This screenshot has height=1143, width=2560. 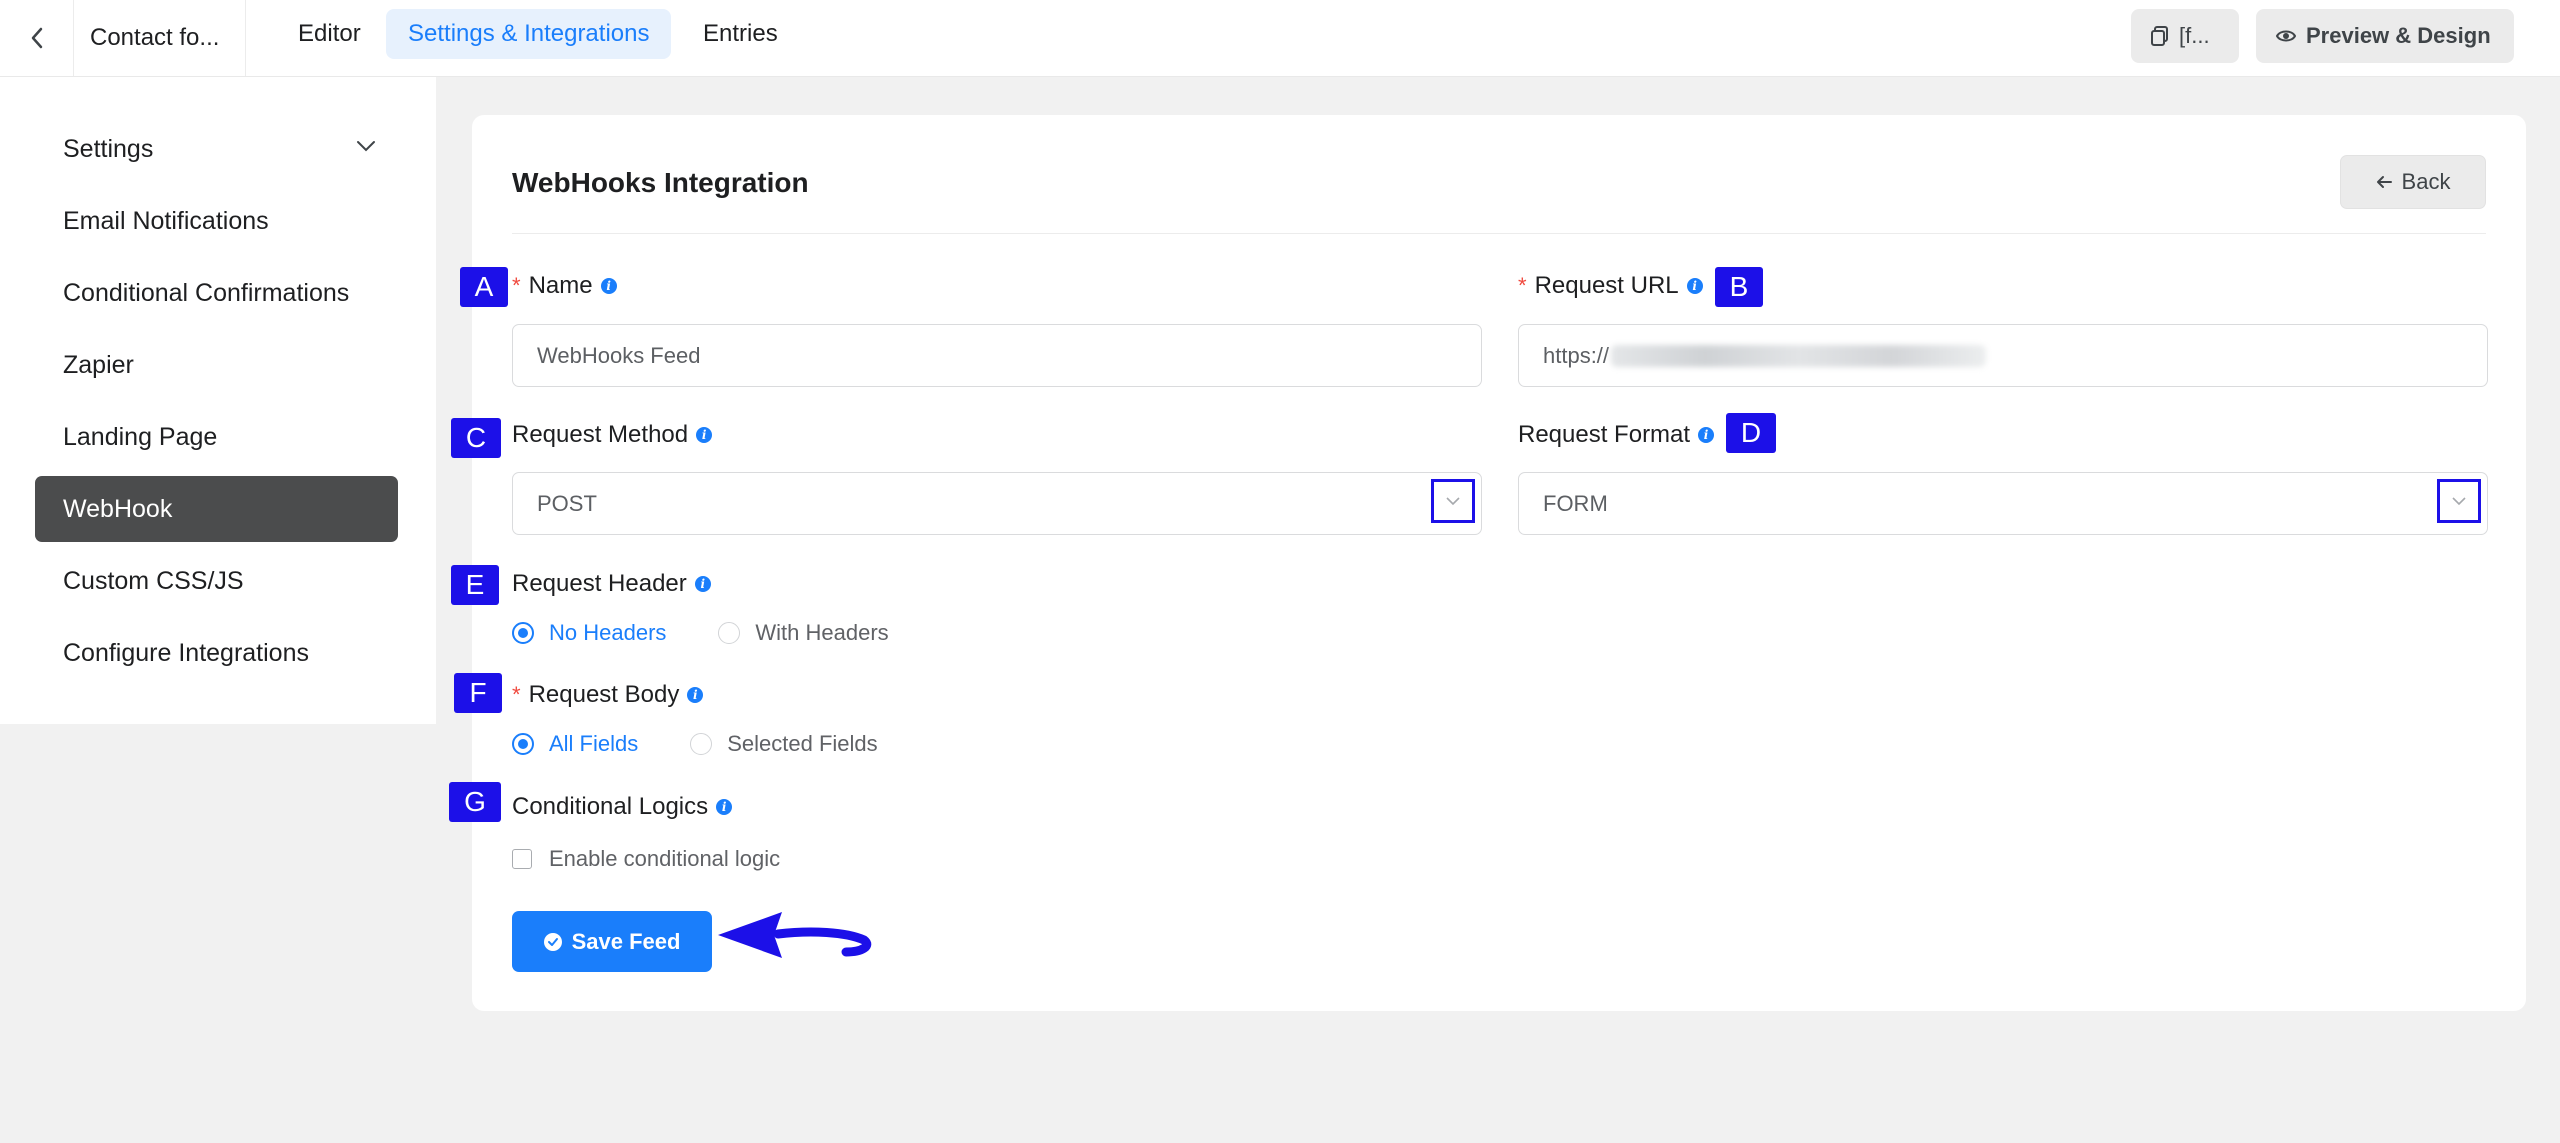 What do you see at coordinates (795, 935) in the screenshot?
I see `annotation-arrow` at bounding box center [795, 935].